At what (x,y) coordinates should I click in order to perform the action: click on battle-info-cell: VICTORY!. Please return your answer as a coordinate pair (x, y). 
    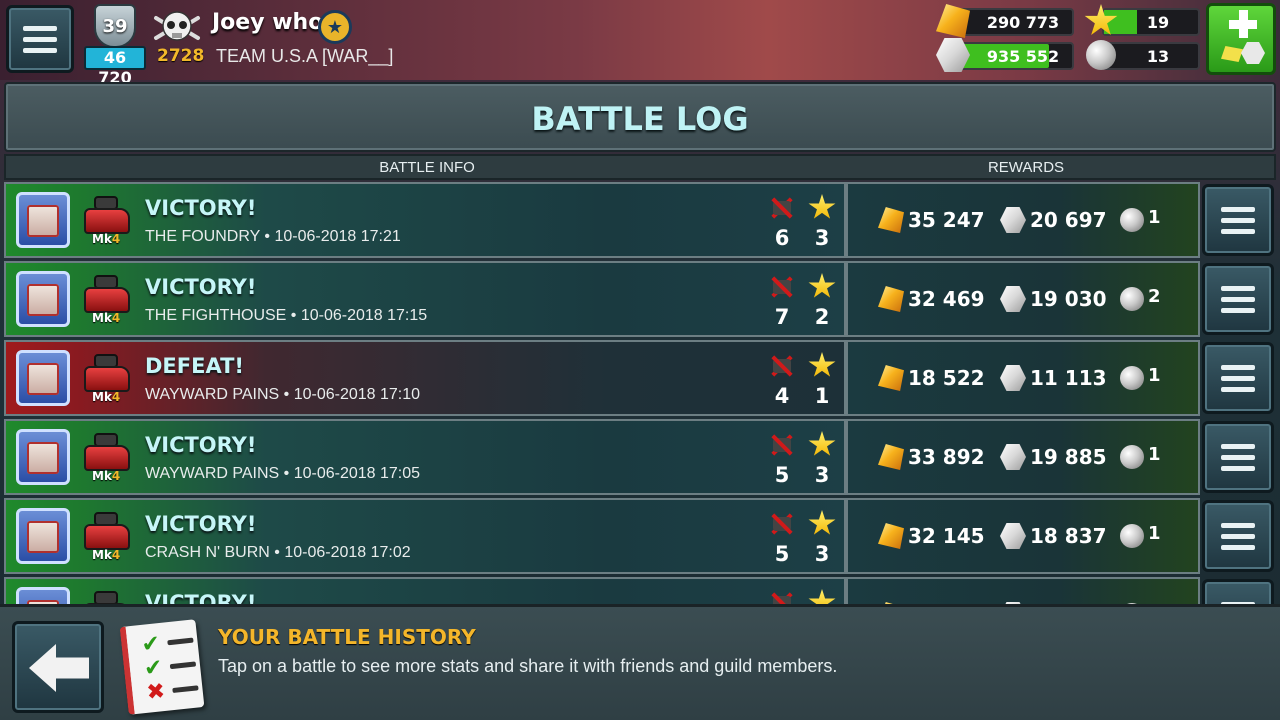
    Looking at the image, I should click on (425, 590).